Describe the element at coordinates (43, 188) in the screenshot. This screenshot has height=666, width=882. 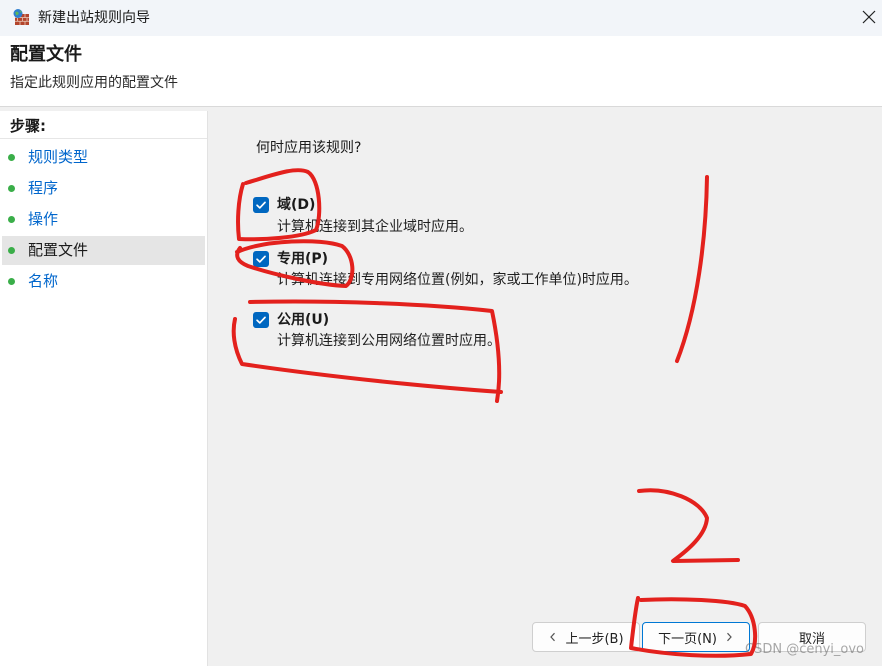
I see `step-label: 程序` at that location.